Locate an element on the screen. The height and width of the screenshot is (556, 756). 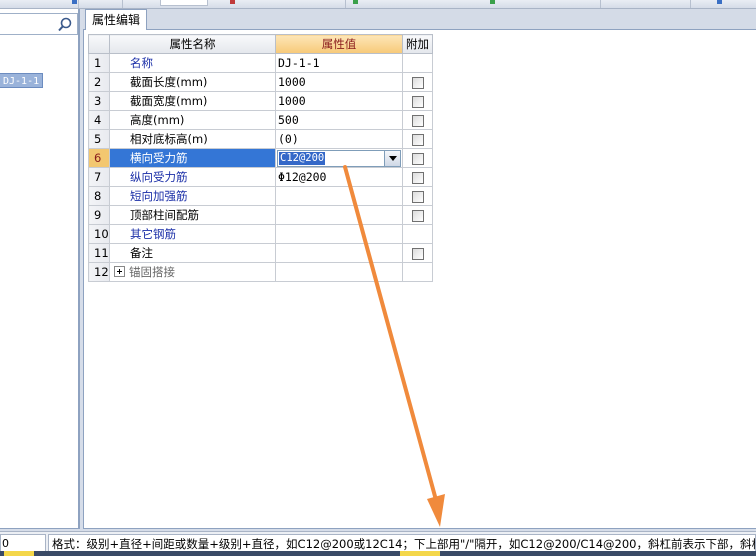
header-row-number is located at coordinates (99, 44).